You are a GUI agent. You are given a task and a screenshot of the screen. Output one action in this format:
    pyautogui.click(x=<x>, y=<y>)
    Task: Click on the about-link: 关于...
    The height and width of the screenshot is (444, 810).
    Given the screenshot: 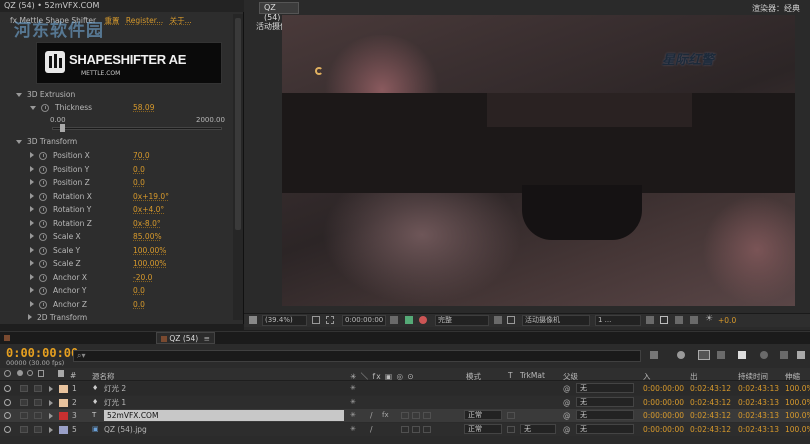 What is the action you would take?
    pyautogui.click(x=181, y=20)
    